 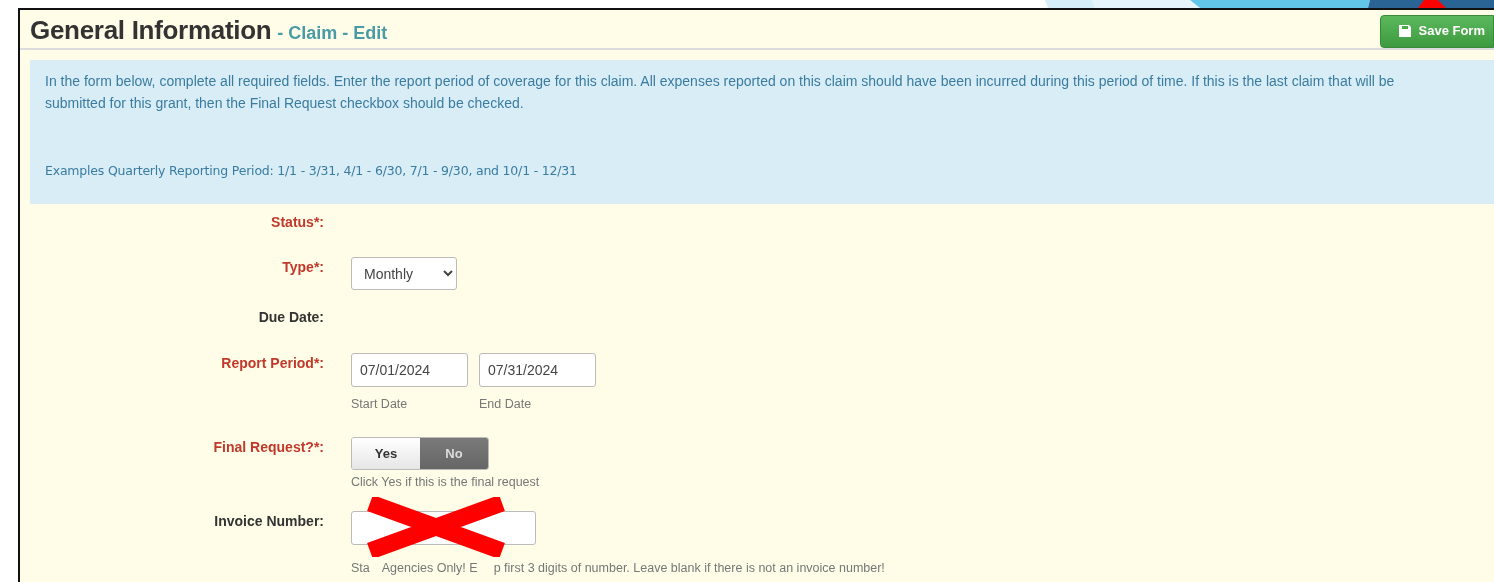 I want to click on field-label: Final Request?*:, so click(x=268, y=447).